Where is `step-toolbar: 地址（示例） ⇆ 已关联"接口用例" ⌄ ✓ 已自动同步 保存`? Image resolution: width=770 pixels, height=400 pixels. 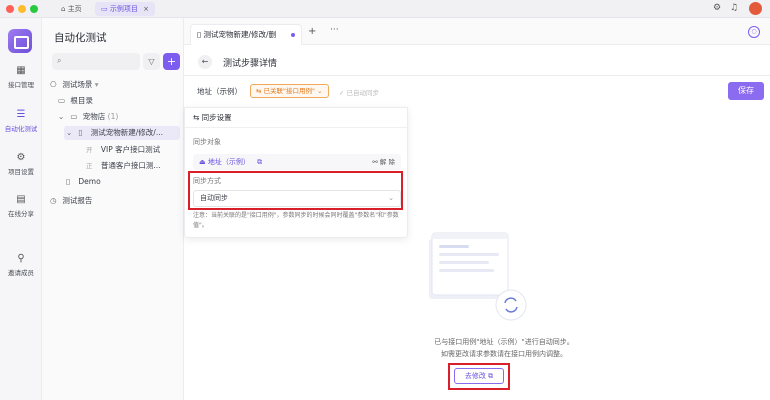 step-toolbar: 地址（示例） ⇆ 已关联"接口用例" ⌄ ✓ 已自动同步 保存 is located at coordinates (477, 92).